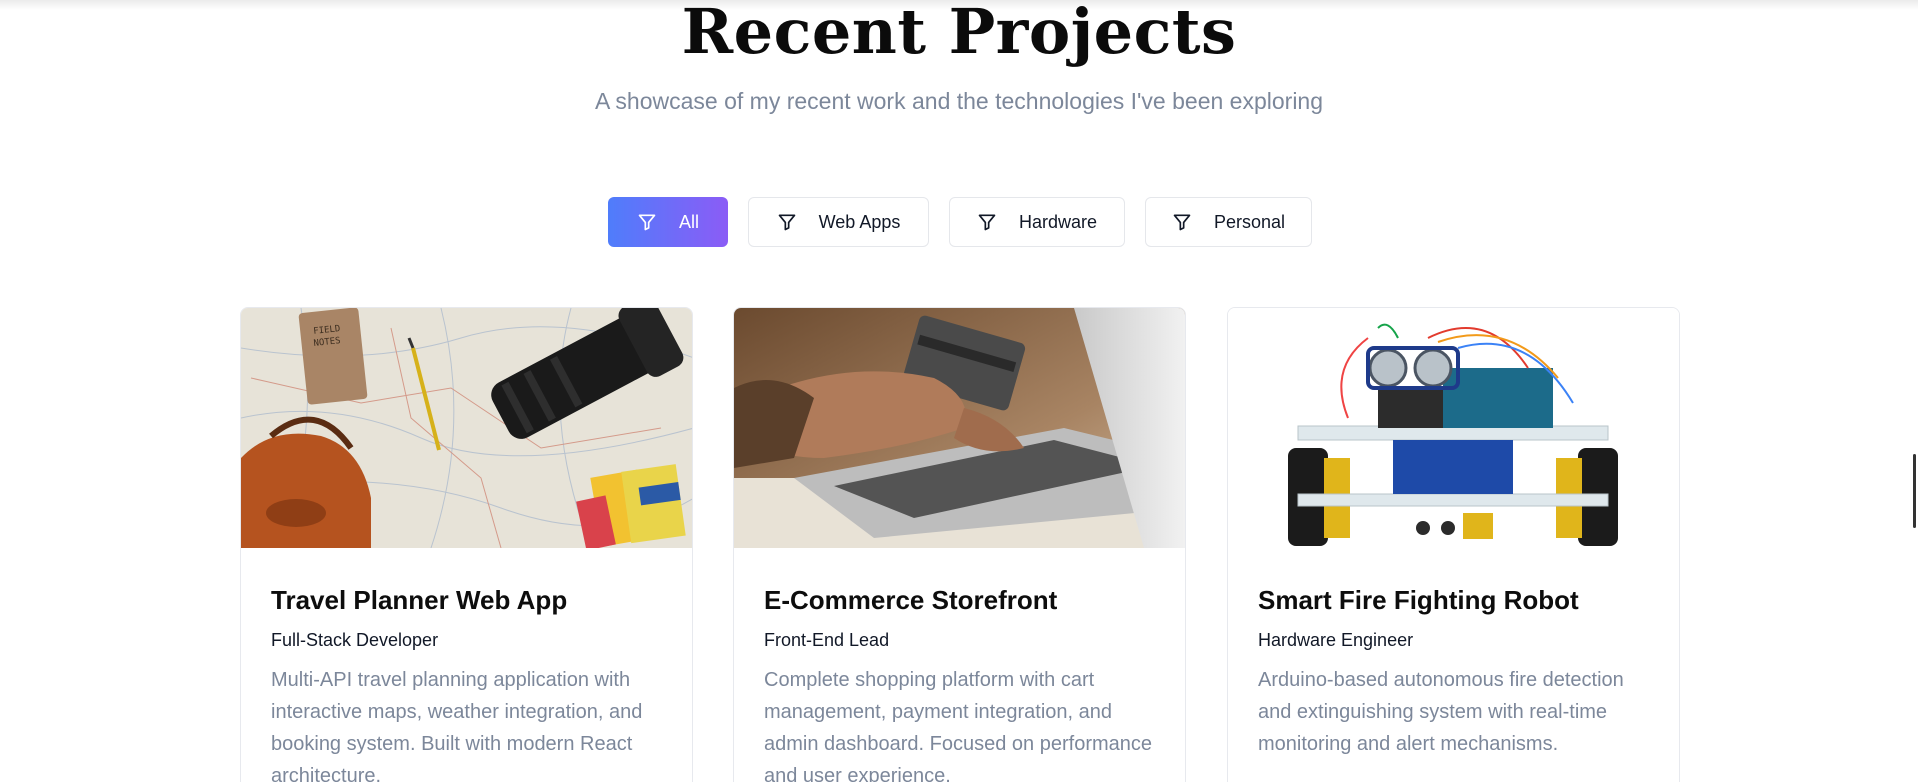 Image resolution: width=1918 pixels, height=782 pixels. I want to click on filter-hardware-label: Hardware, so click(1058, 221).